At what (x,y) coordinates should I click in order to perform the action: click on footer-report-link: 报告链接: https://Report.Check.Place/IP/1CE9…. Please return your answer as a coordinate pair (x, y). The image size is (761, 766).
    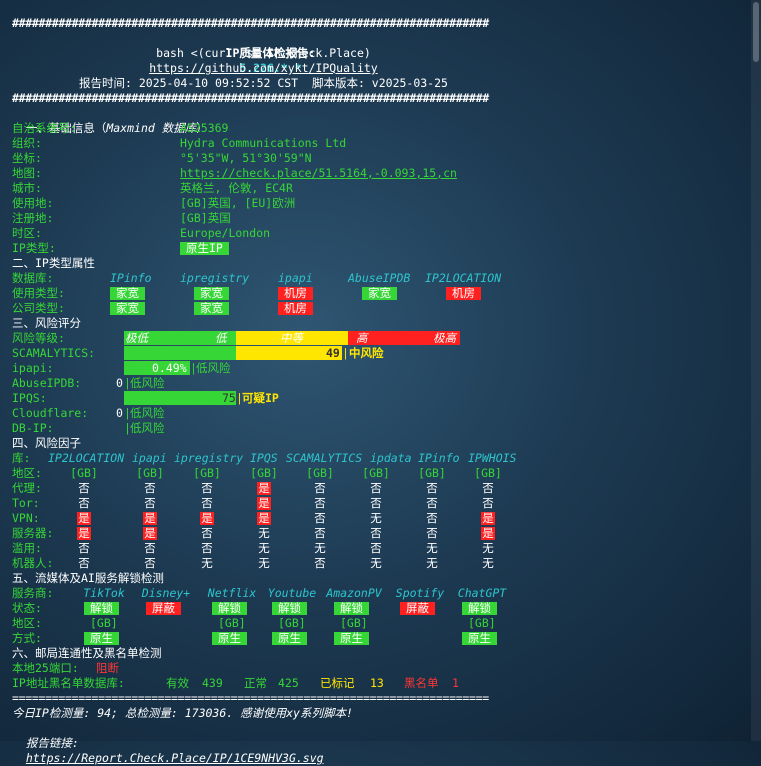
    Looking at the image, I should click on (168, 743).